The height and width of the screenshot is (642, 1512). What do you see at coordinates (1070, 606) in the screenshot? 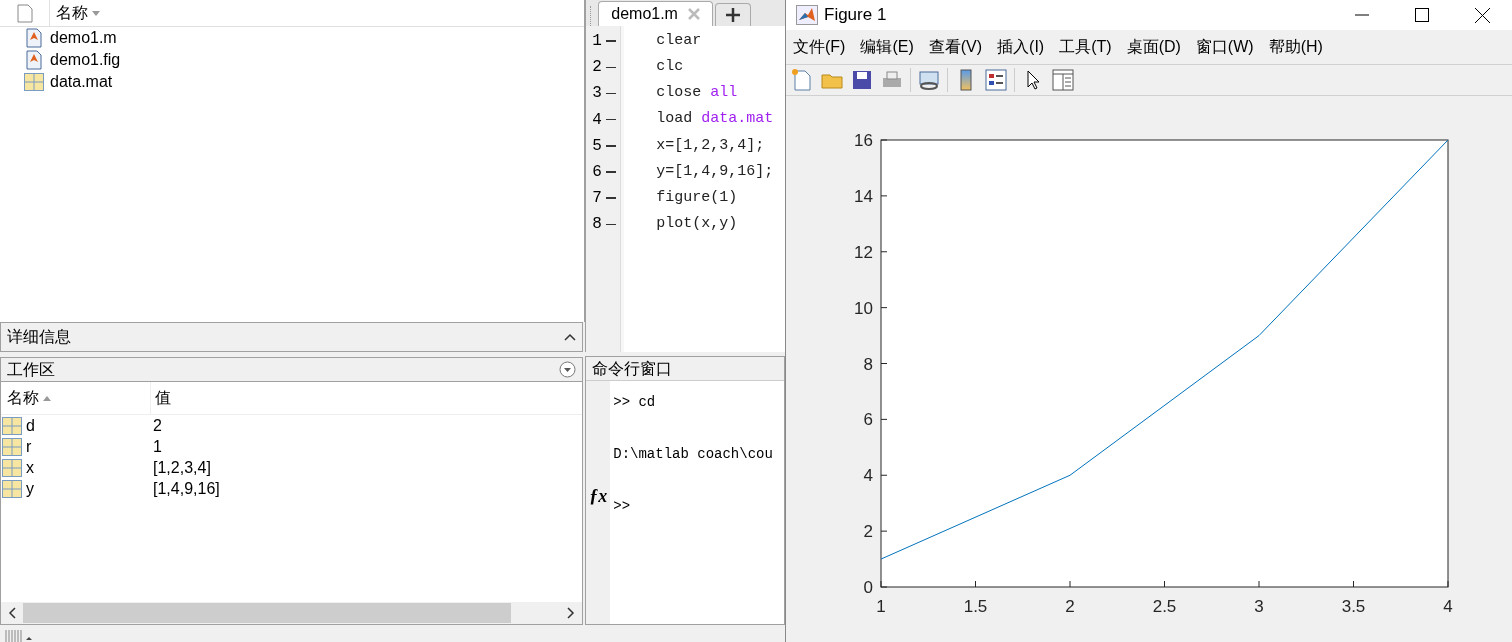
I see `x-tick-label: 2` at bounding box center [1070, 606].